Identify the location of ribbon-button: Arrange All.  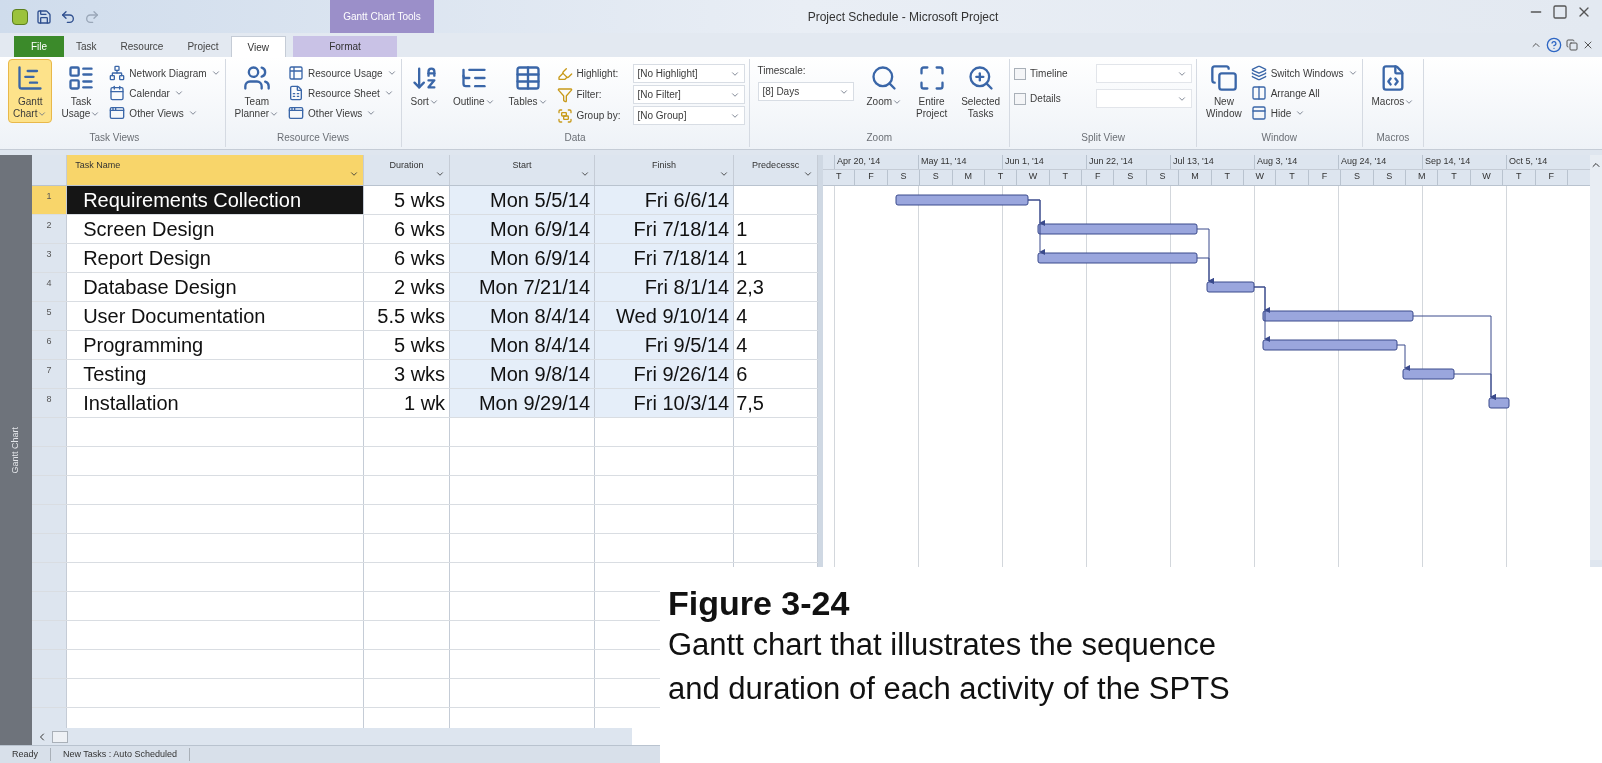
(1304, 93).